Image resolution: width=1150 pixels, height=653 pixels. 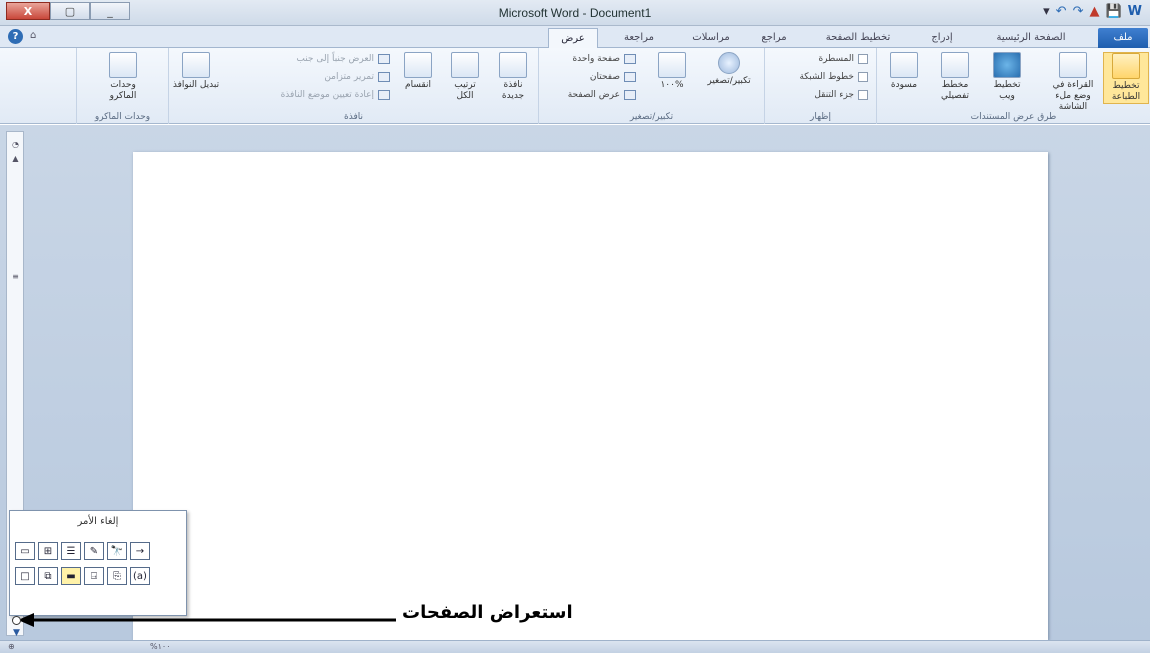 What do you see at coordinates (98, 563) in the screenshot?
I see `browse-object-popup: إلغاء الأمر ▭ ⊞ ☰ ✎ 🔭 → □ ⧉ ▬ ⍈ ⎘ (a)` at bounding box center [98, 563].